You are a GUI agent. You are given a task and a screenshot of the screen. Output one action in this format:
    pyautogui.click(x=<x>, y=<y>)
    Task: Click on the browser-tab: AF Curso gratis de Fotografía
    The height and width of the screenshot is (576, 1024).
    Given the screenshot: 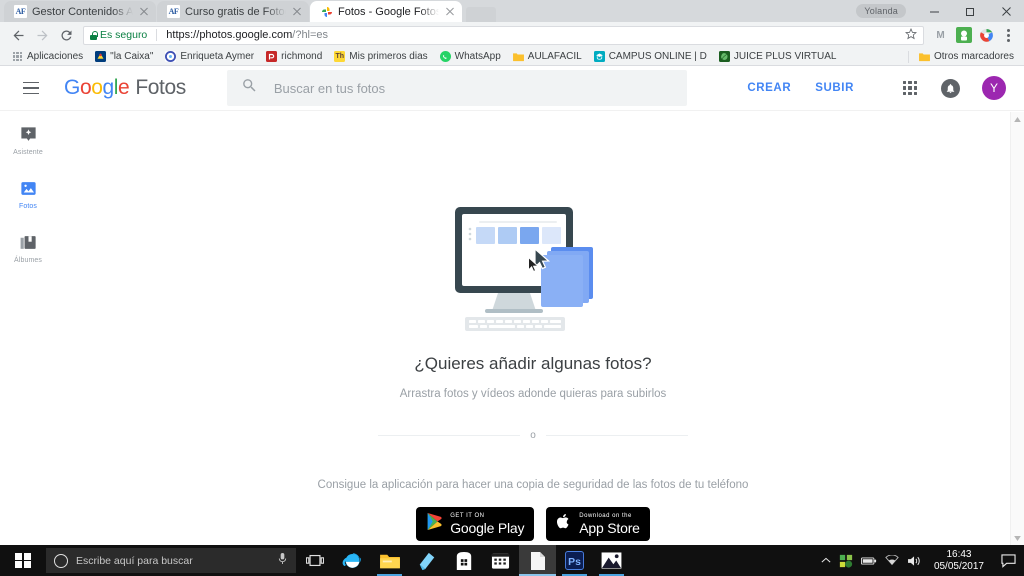 What is the action you would take?
    pyautogui.click(x=233, y=11)
    